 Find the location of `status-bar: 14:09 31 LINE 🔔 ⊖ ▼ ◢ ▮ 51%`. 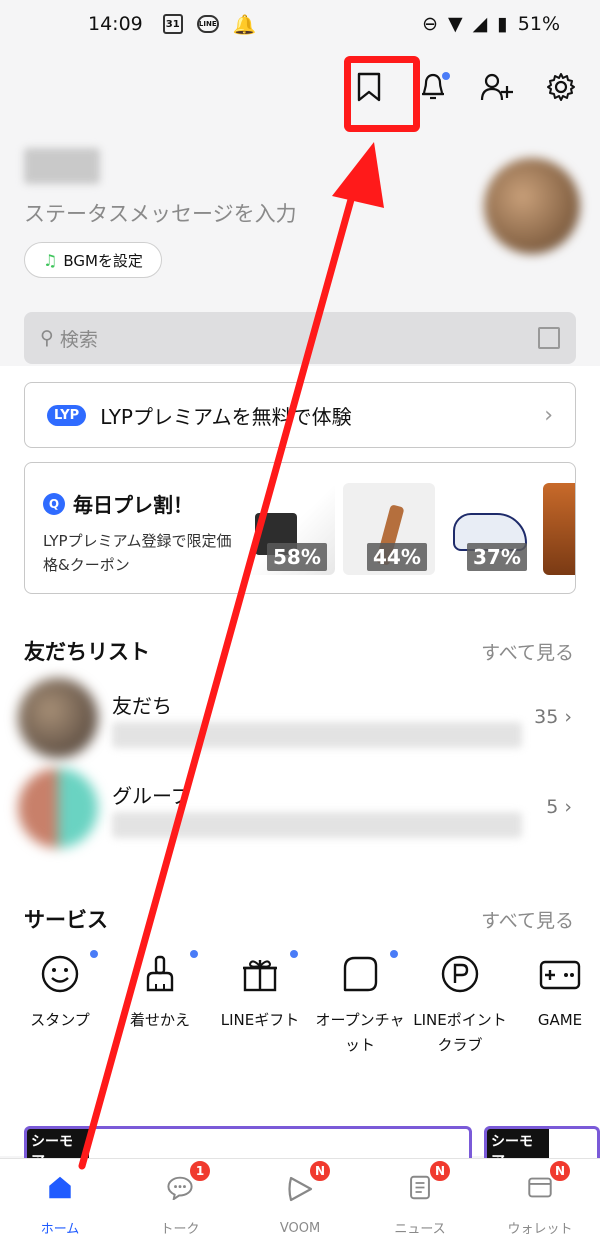

status-bar: 14:09 31 LINE 🔔 ⊖ ▼ ◢ ▮ 51% is located at coordinates (300, 24).